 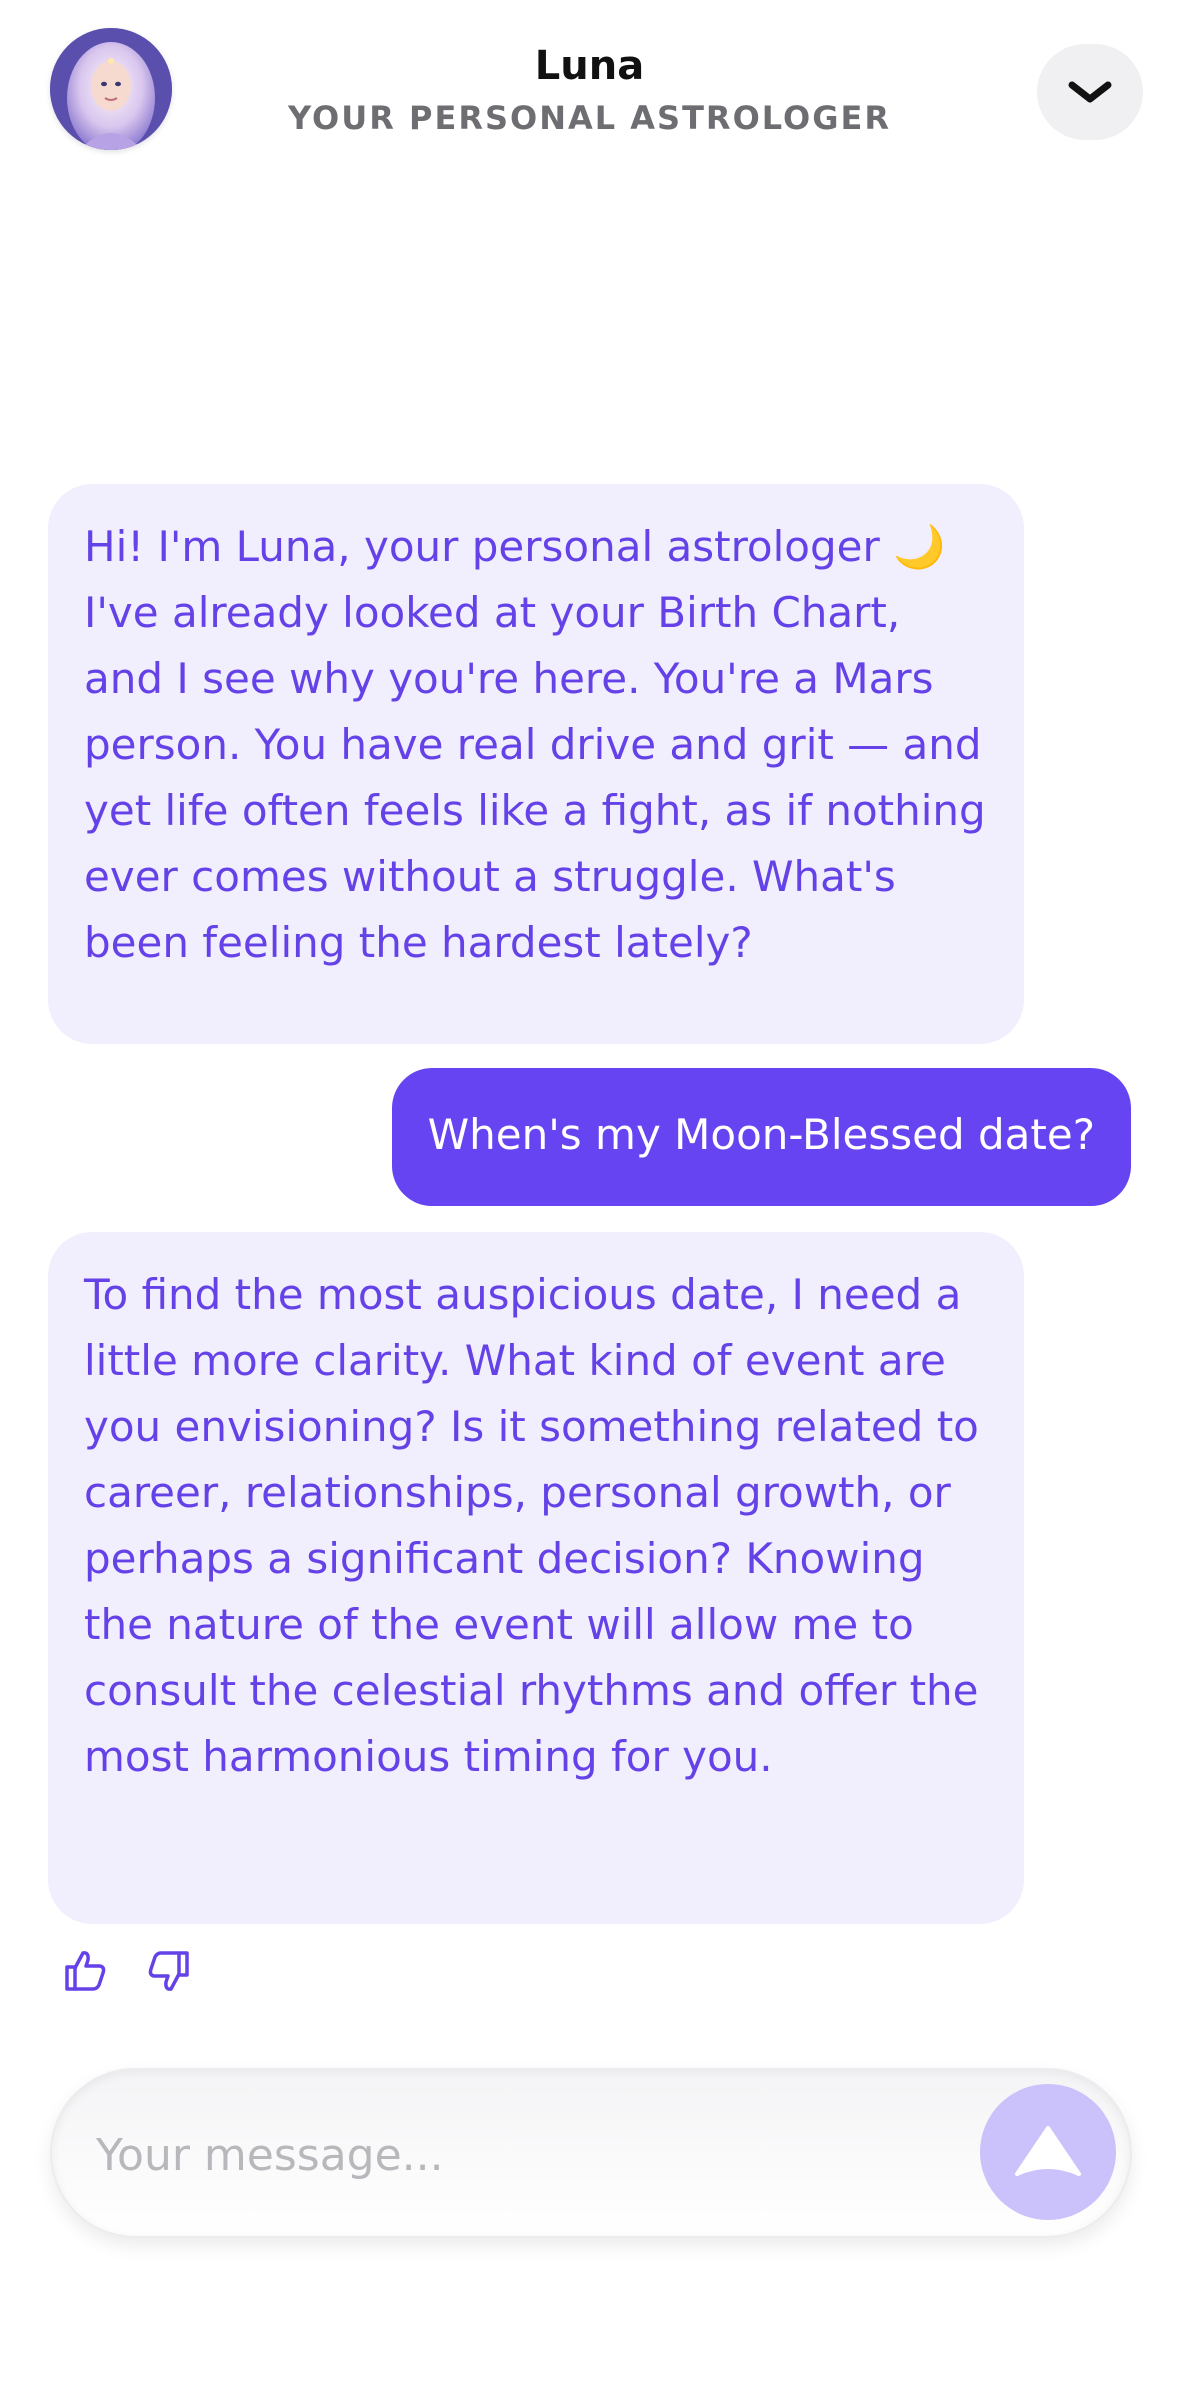 I want to click on thumbs-down-icon, so click(x=168, y=1971).